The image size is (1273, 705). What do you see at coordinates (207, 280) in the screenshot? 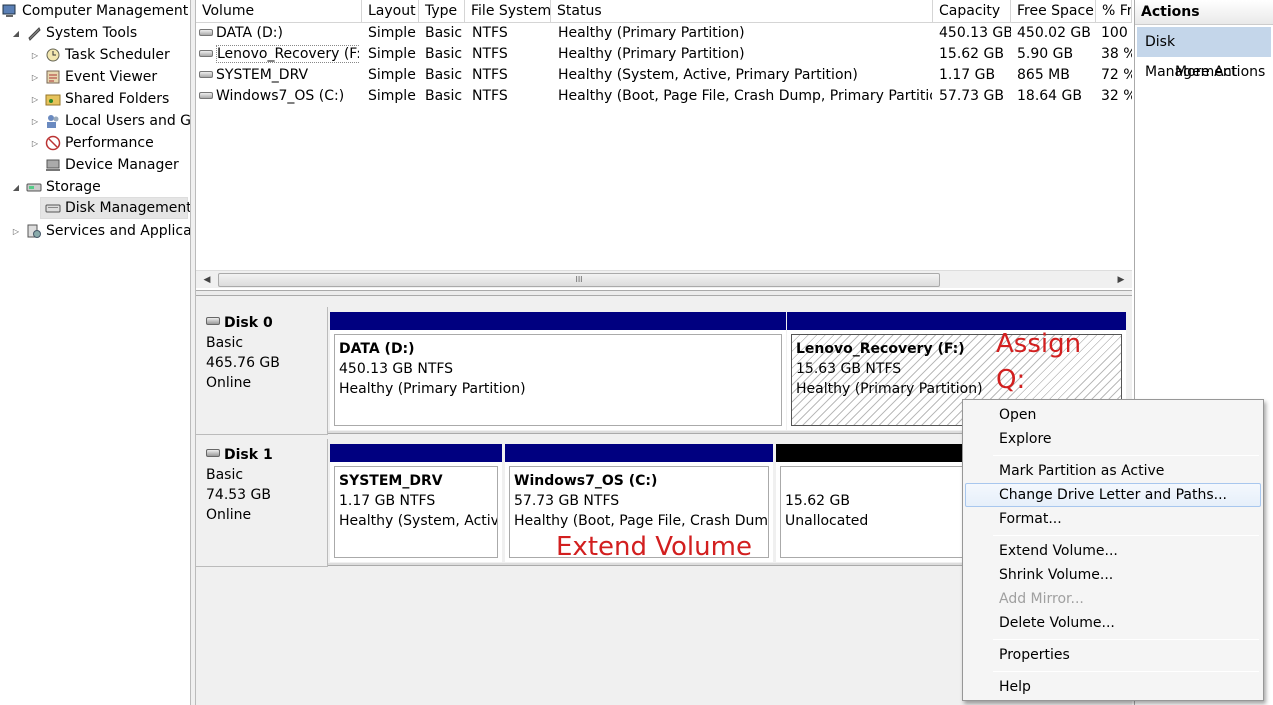
I see `scroll-left-icon: ◀` at bounding box center [207, 280].